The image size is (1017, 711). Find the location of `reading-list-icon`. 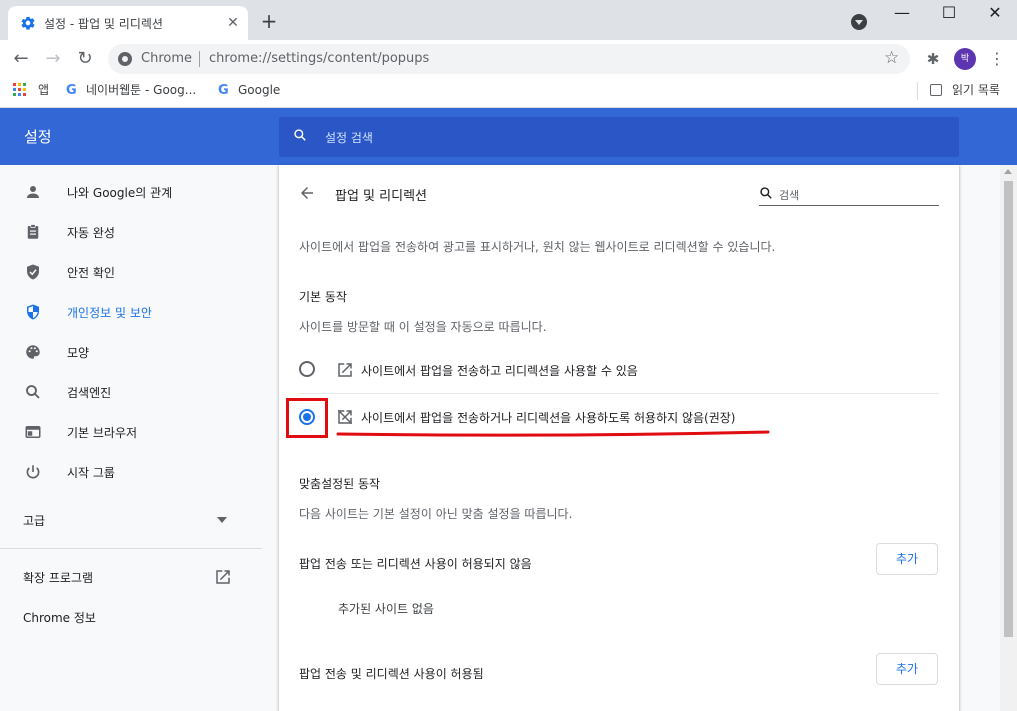

reading-list-icon is located at coordinates (936, 90).